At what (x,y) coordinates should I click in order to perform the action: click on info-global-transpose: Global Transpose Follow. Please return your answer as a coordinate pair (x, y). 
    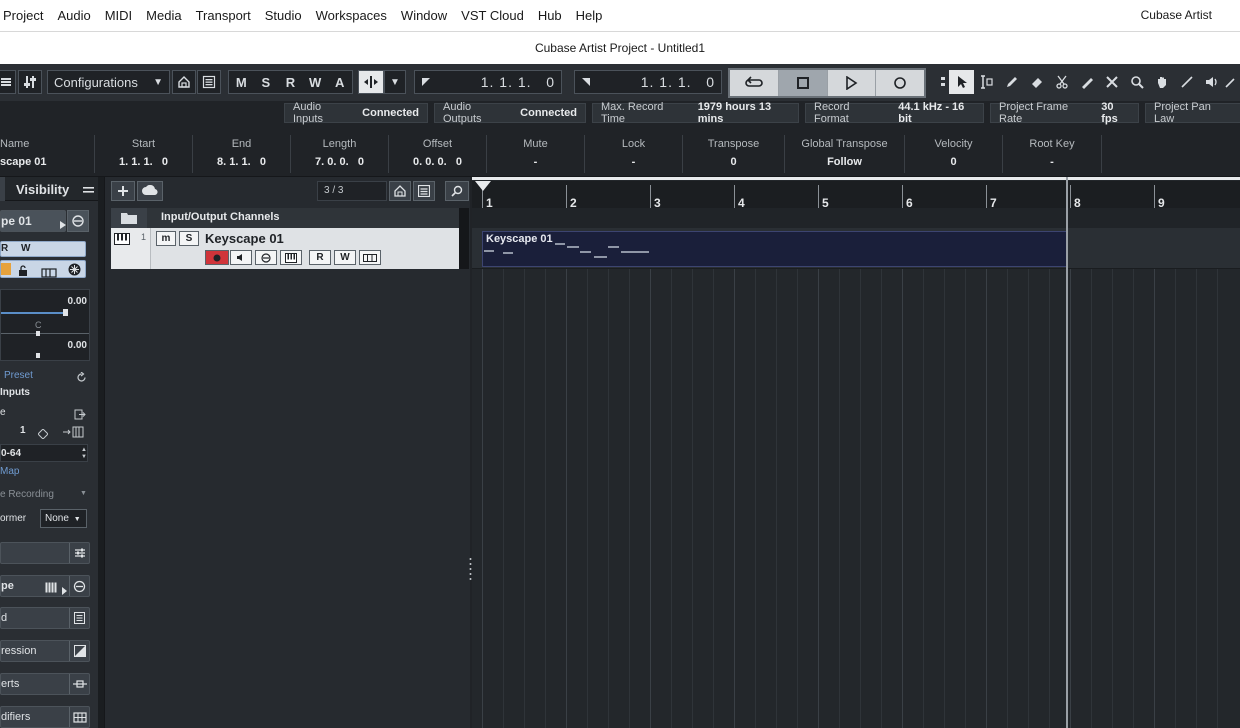
    Looking at the image, I should click on (845, 154).